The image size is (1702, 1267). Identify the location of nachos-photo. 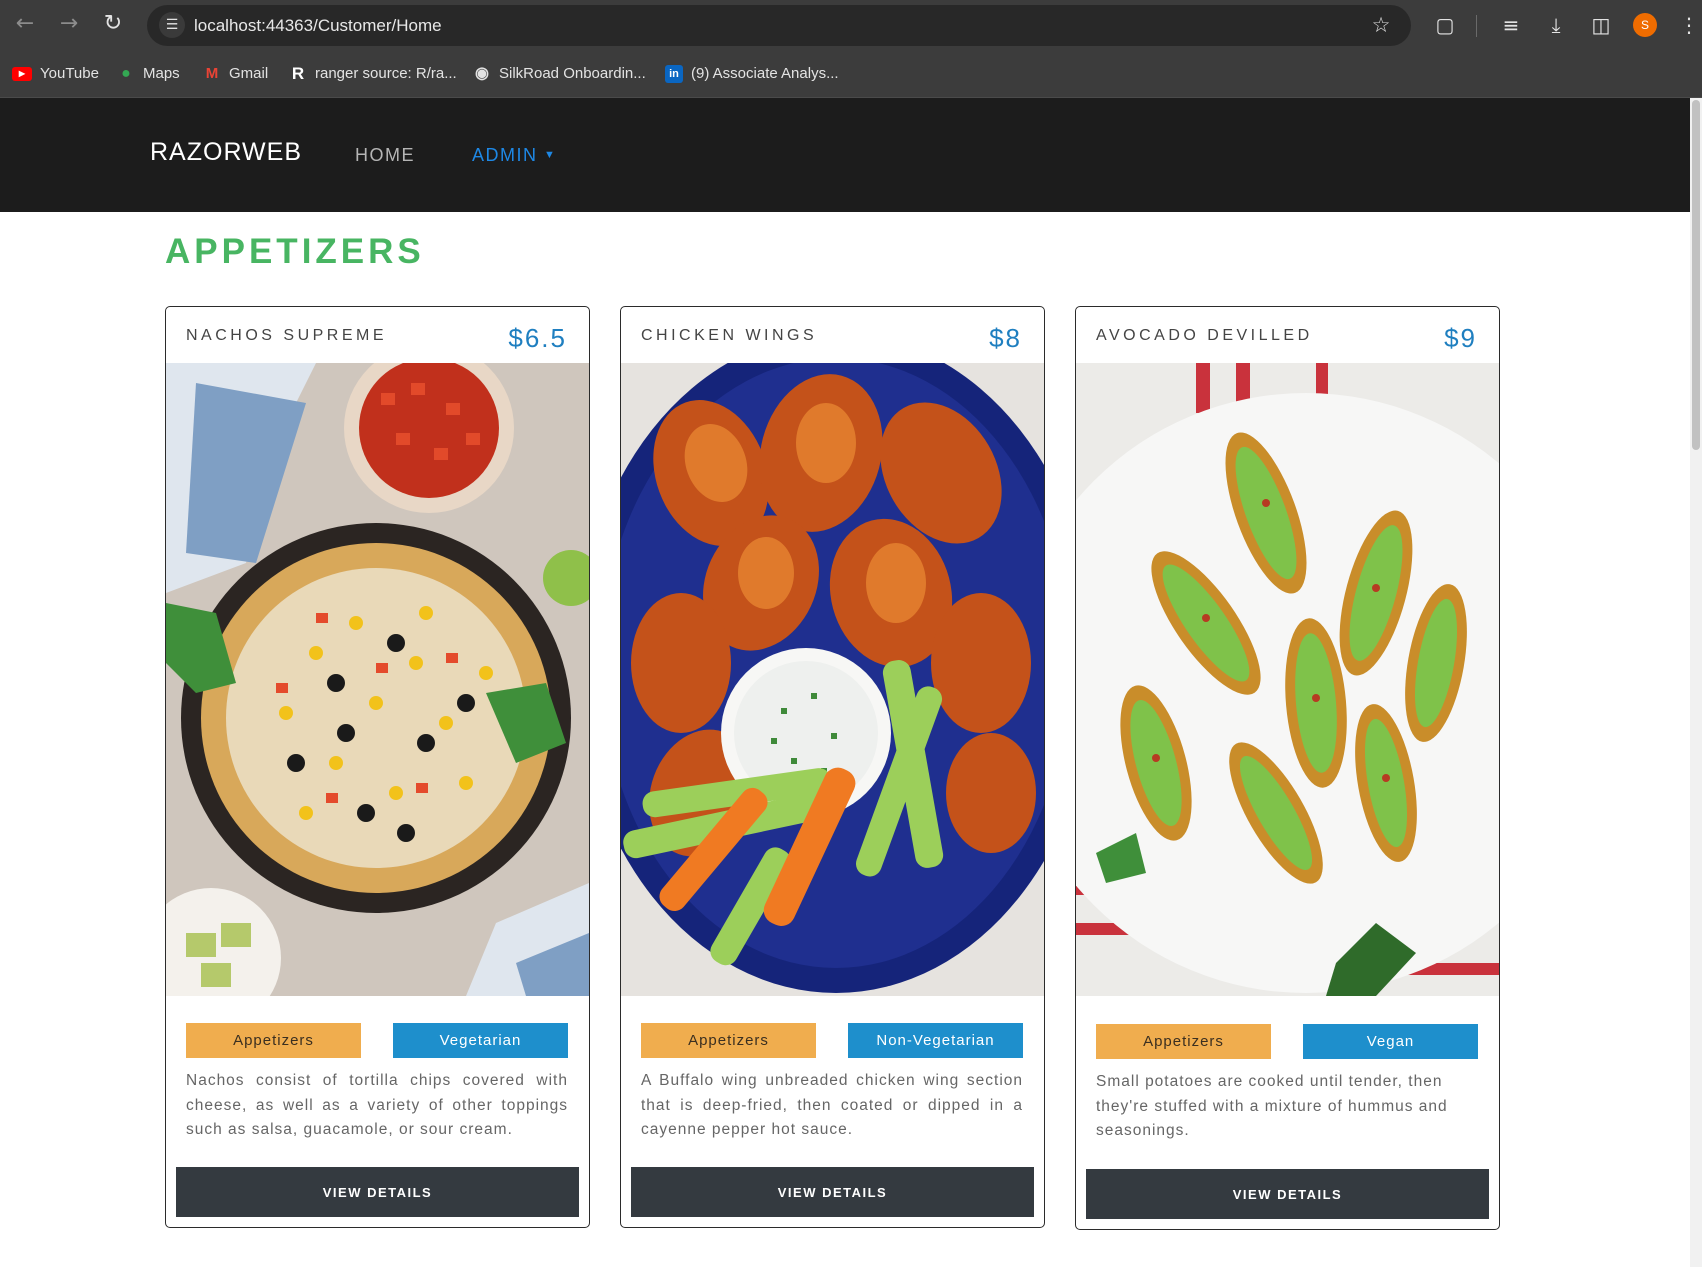
(377, 679).